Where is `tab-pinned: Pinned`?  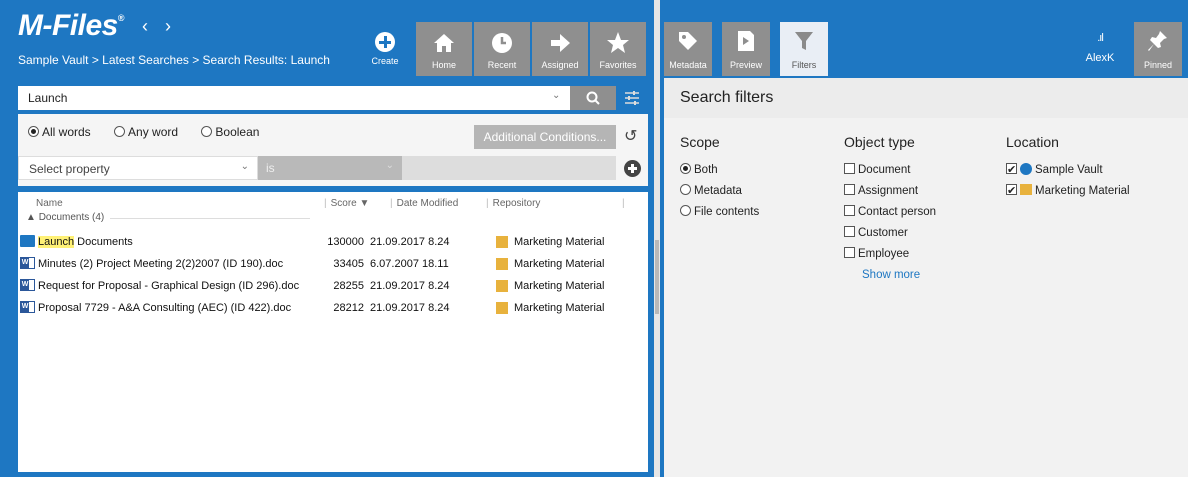
tab-pinned: Pinned is located at coordinates (1158, 49).